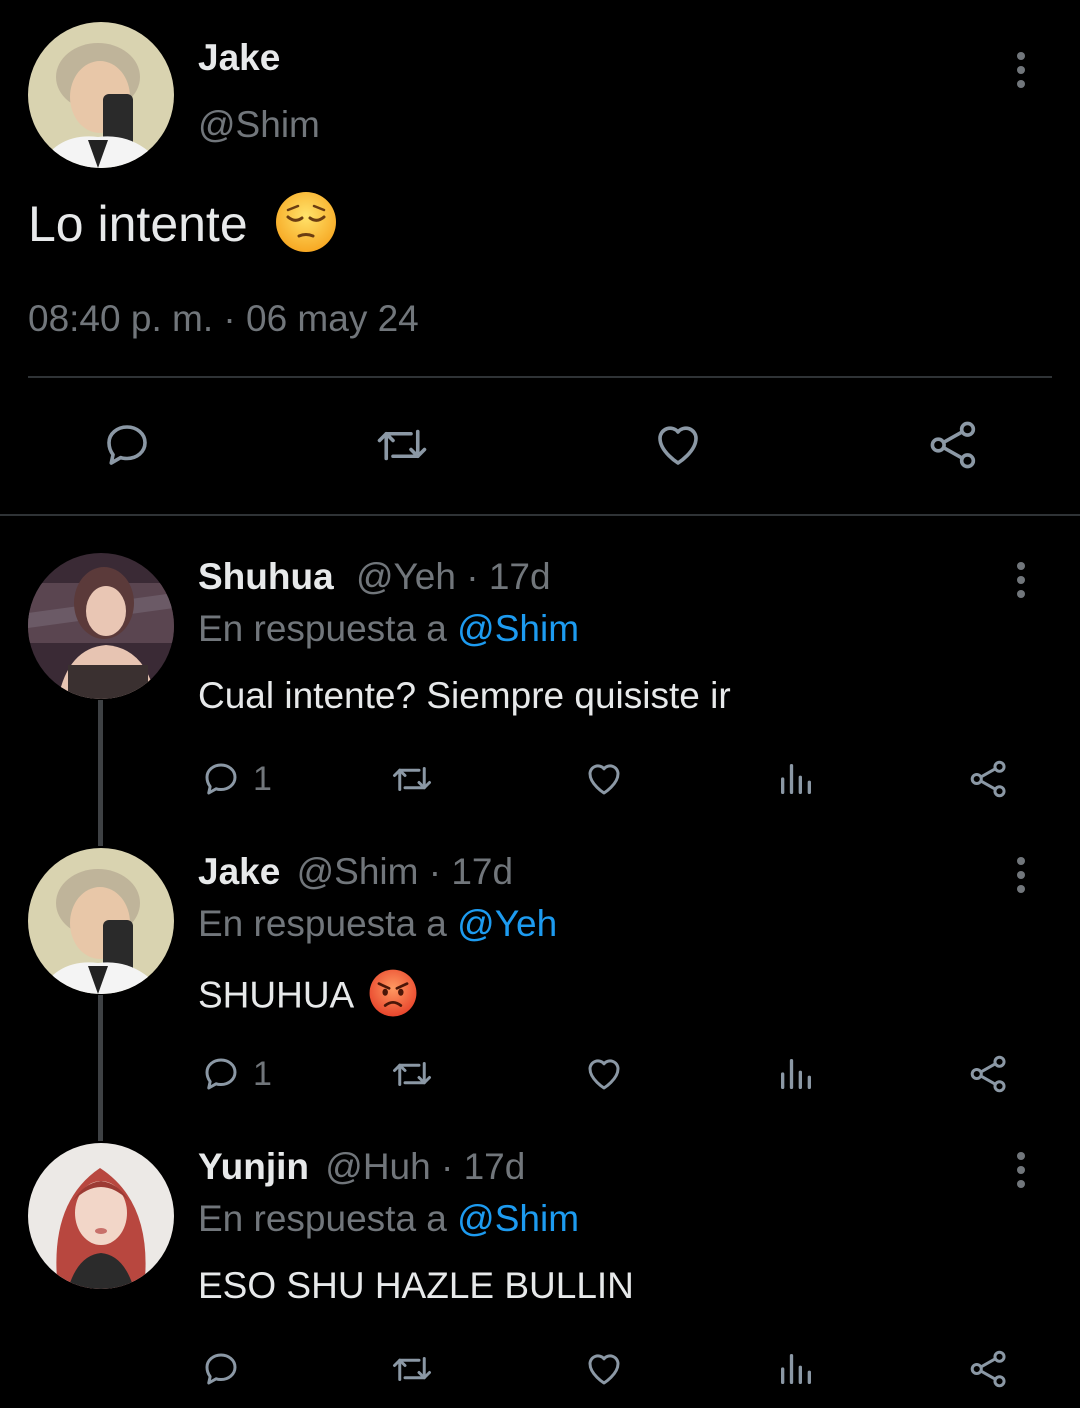 The width and height of the screenshot is (1080, 1408). What do you see at coordinates (540, 515) in the screenshot?
I see `section-divider` at bounding box center [540, 515].